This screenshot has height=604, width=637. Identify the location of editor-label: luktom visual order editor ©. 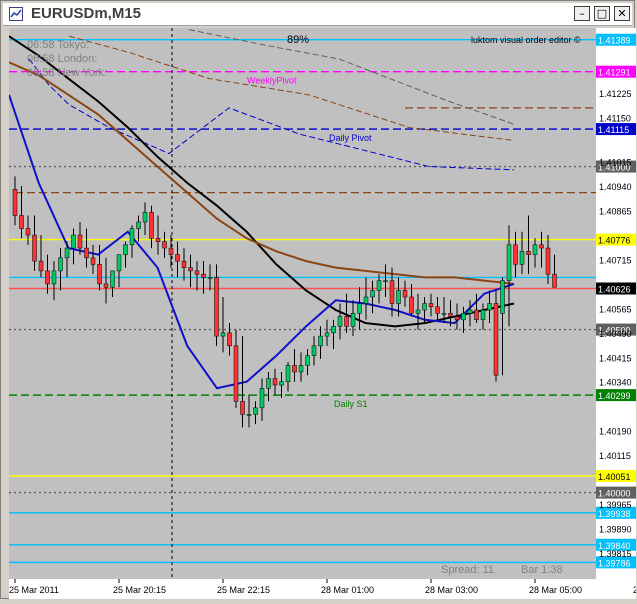
(526, 40).